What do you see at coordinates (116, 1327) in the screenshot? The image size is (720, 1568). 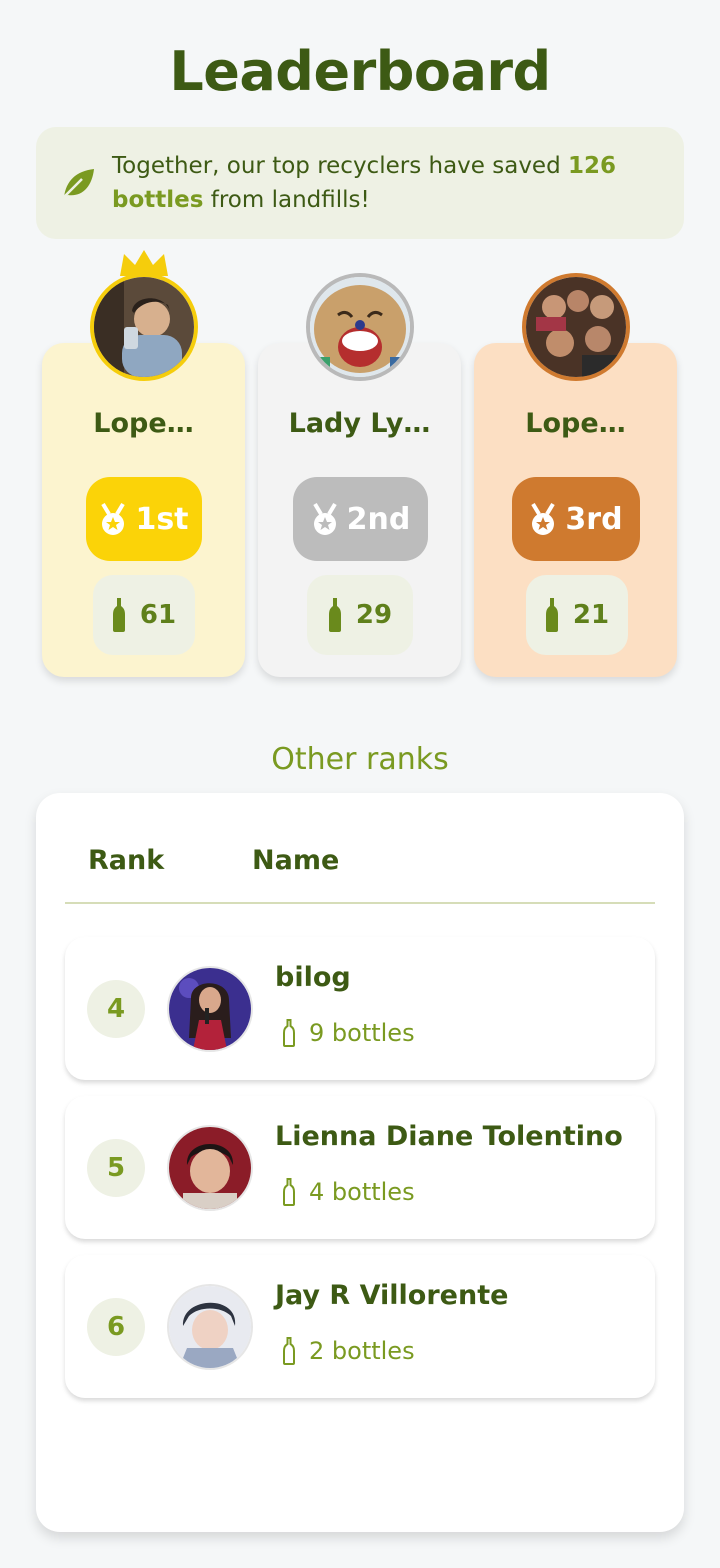 I see `rank-number: 6` at bounding box center [116, 1327].